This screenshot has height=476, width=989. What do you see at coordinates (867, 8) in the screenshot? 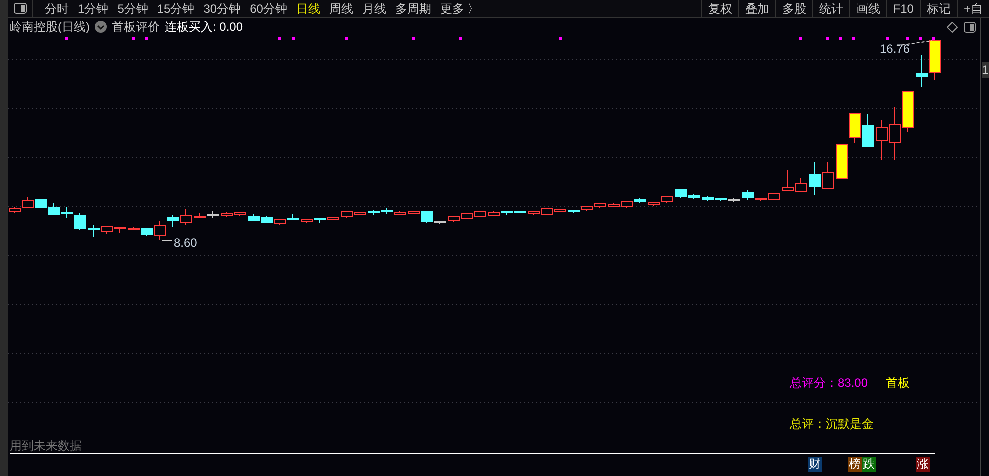
I see `toolbar-button: 画线` at bounding box center [867, 8].